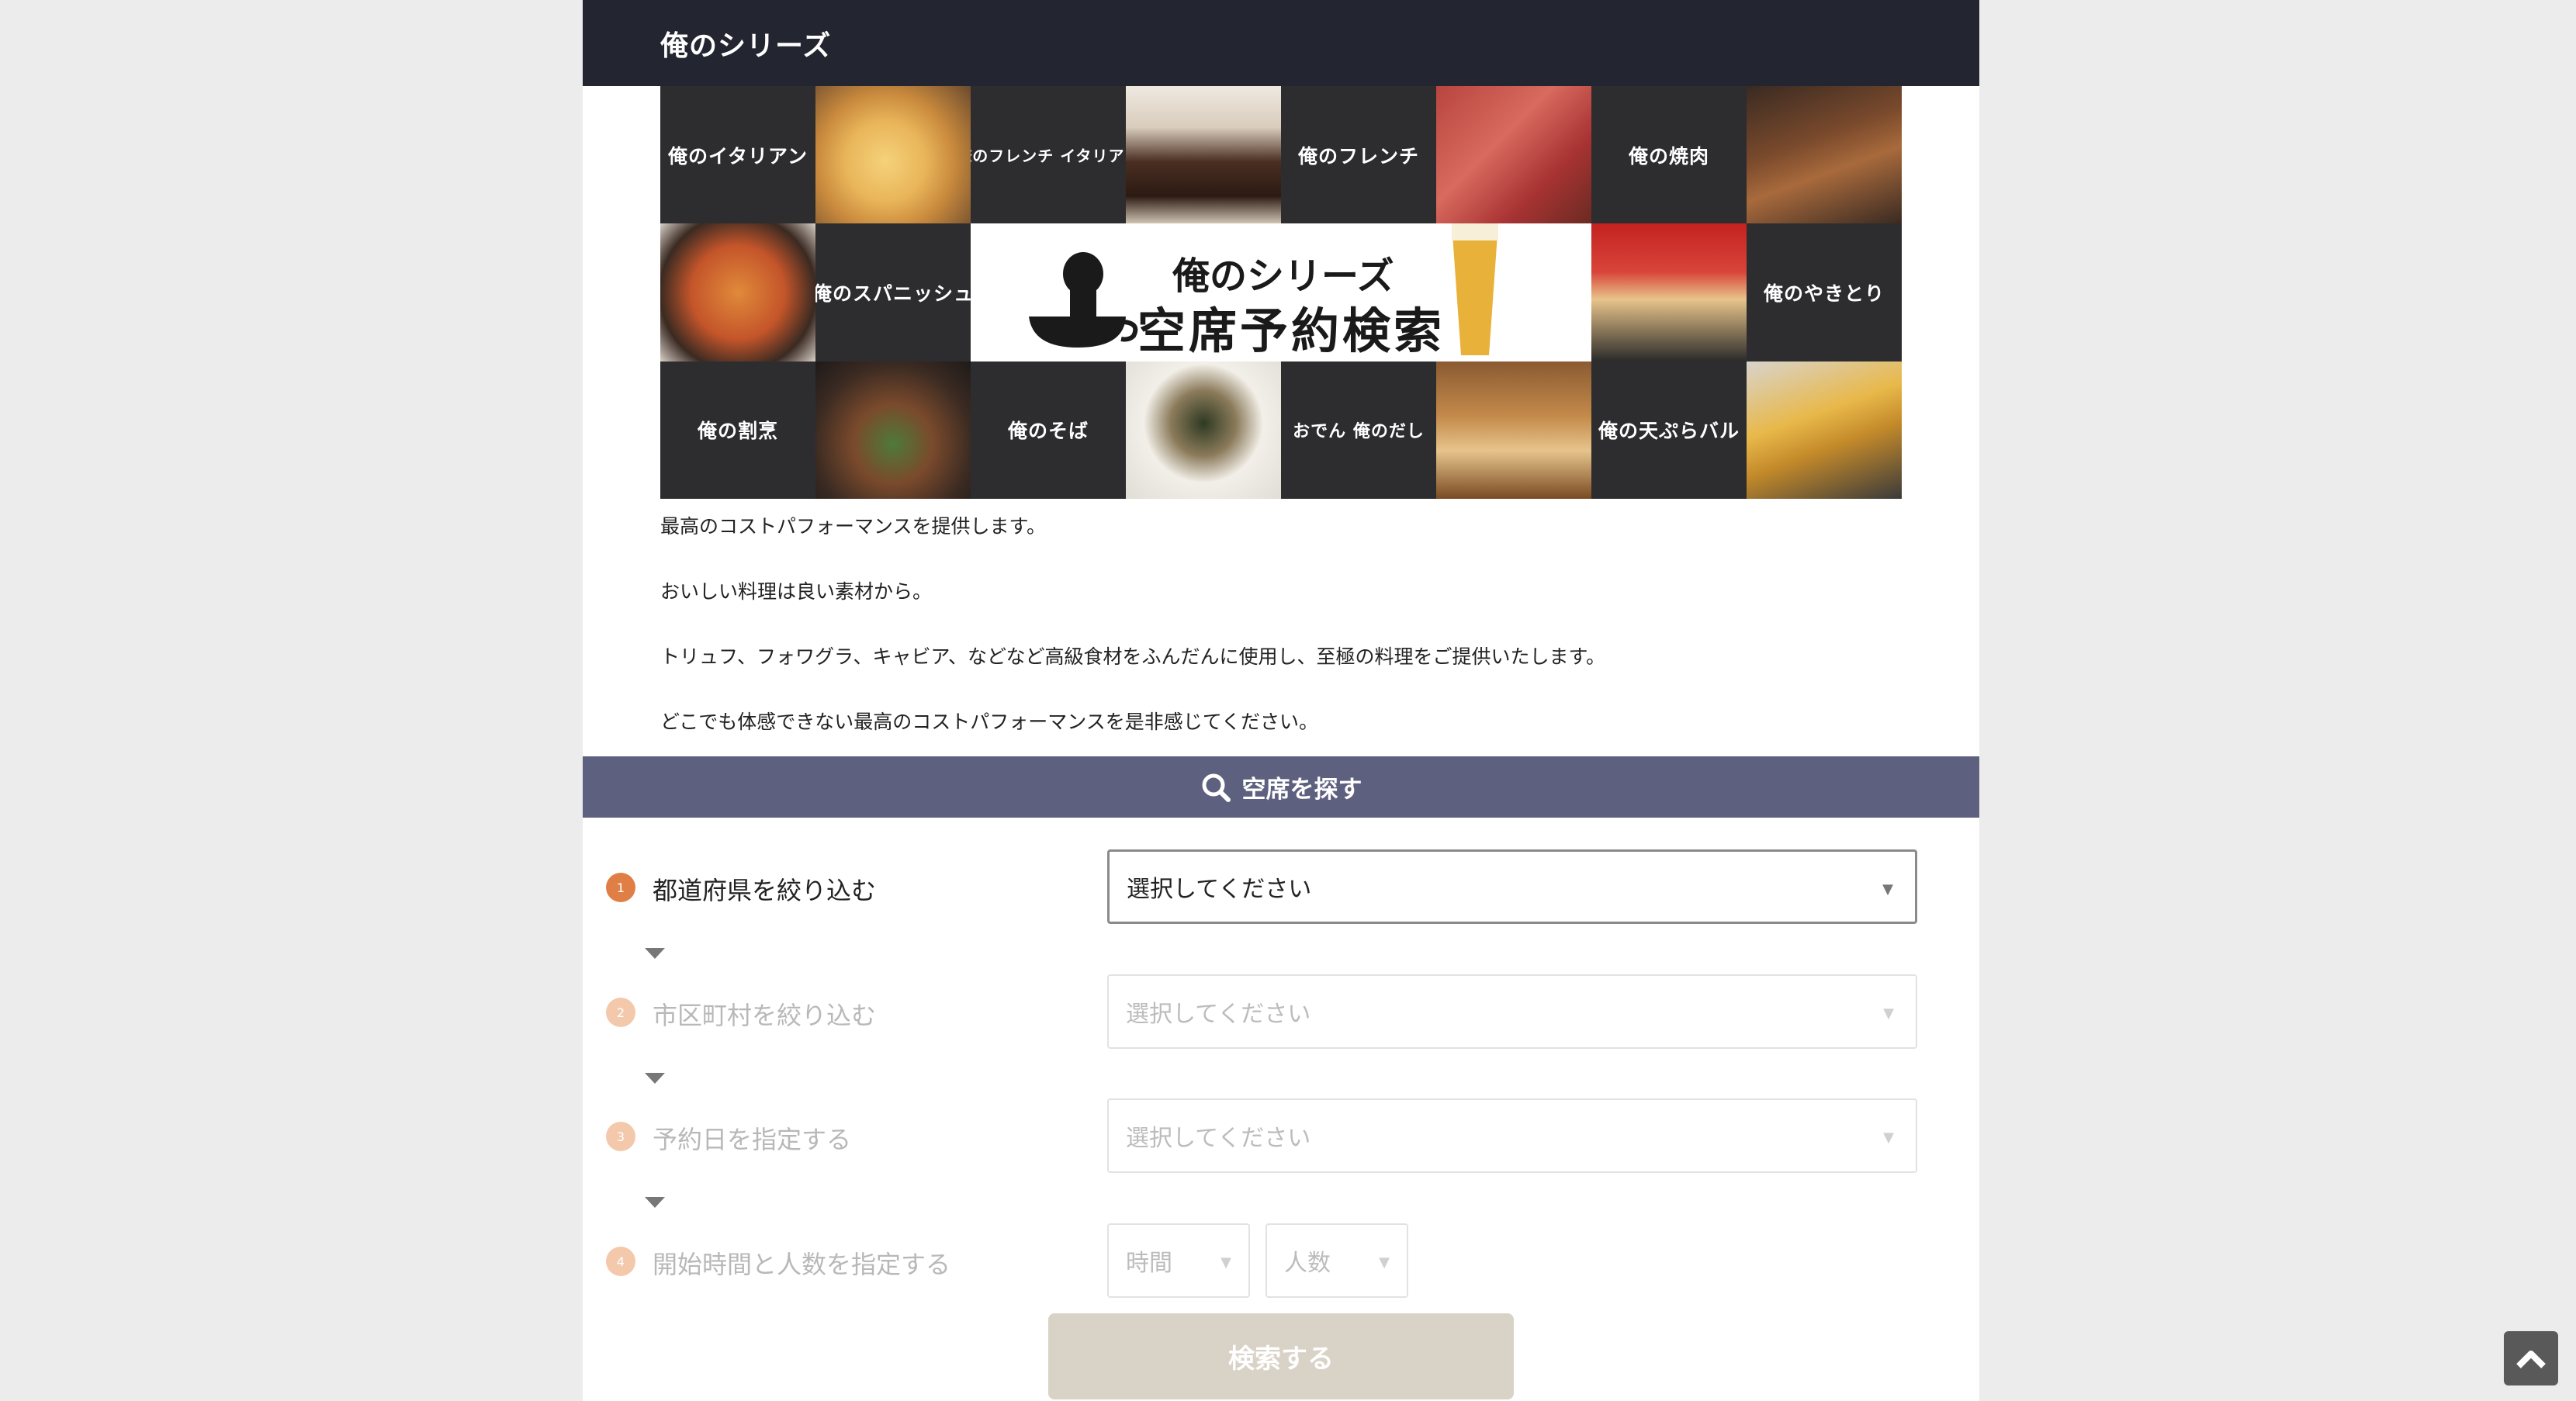 The image size is (2576, 1401). I want to click on search-header: 空席を探す, so click(1281, 787).